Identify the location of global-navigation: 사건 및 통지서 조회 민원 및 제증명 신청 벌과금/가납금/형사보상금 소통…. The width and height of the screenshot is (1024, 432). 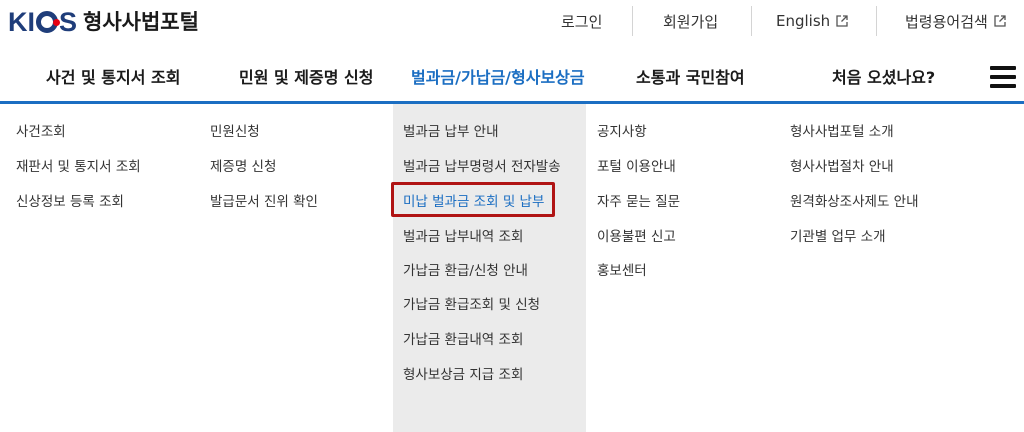
(512, 75).